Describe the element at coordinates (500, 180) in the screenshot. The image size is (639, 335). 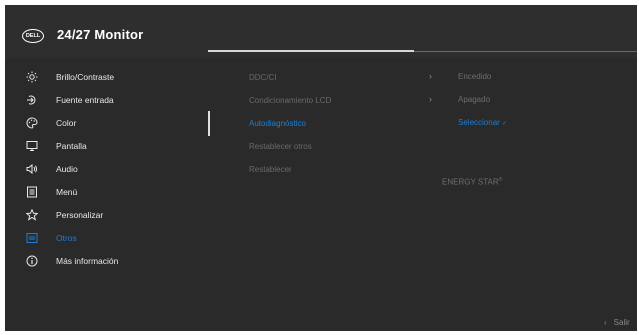
I see `registered-mark: ®` at that location.